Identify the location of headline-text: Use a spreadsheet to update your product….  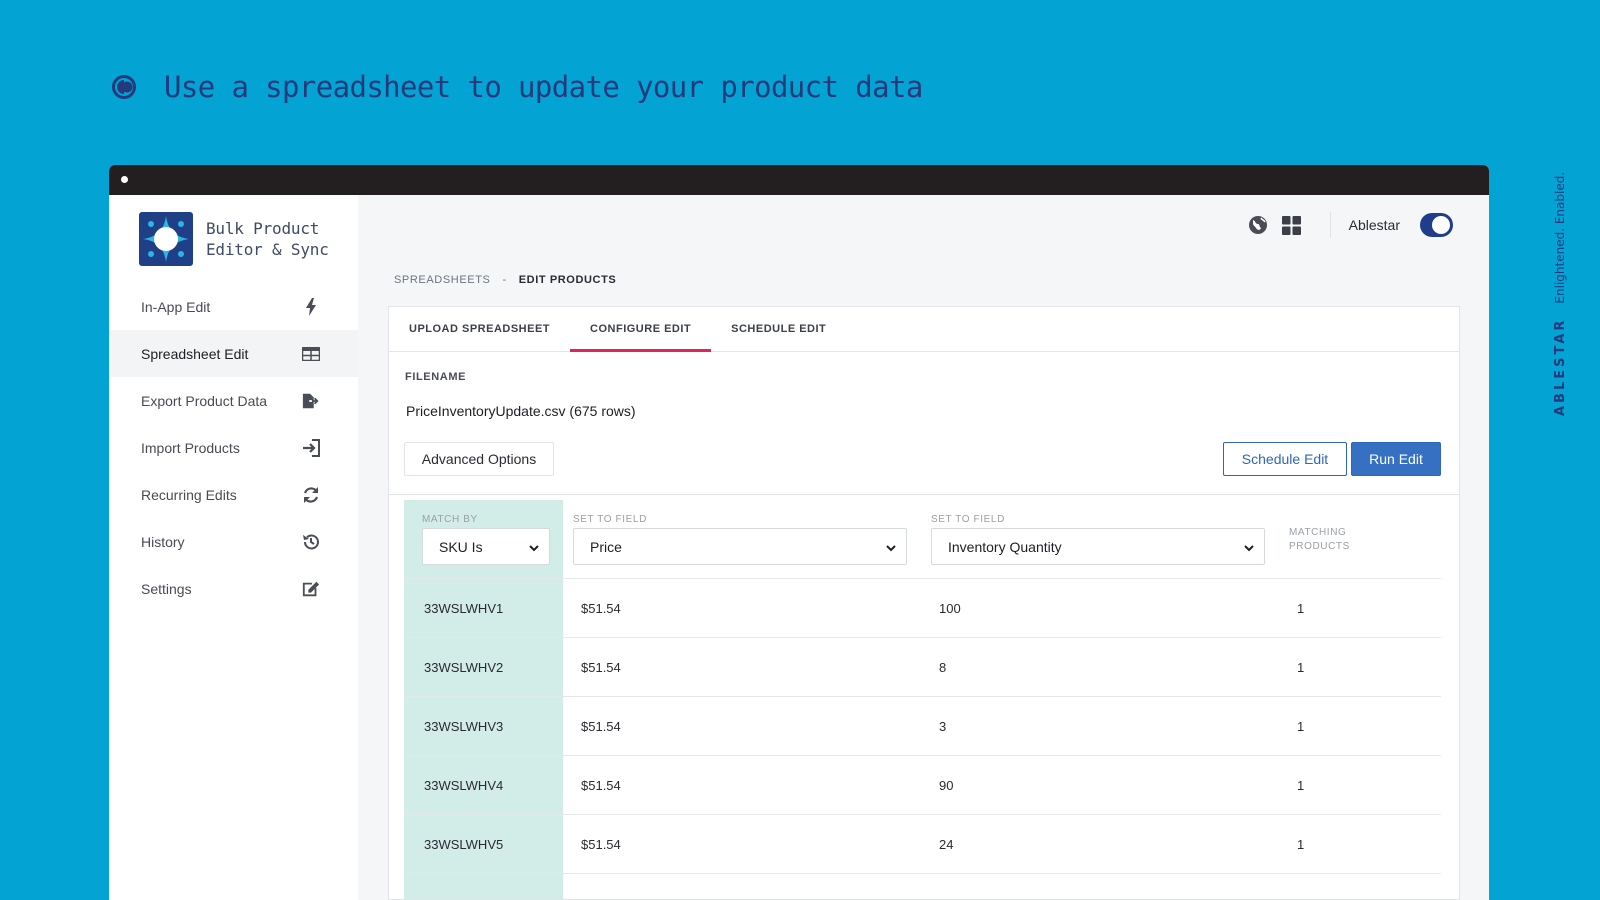
(543, 87).